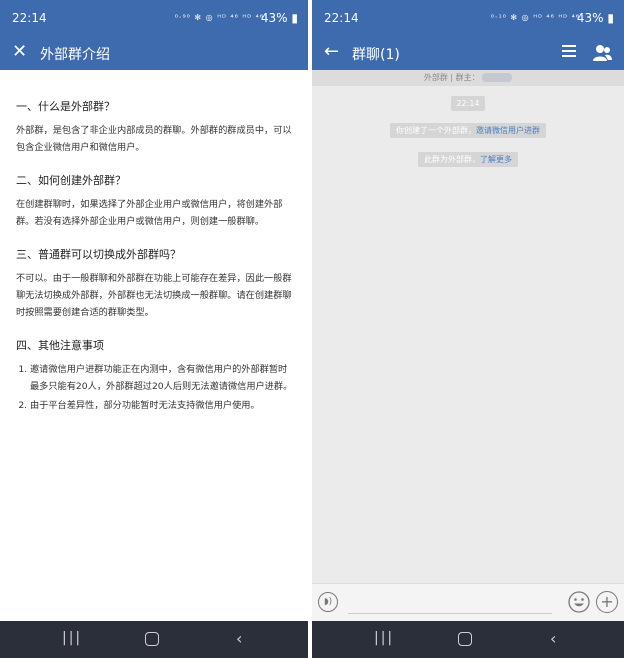 Image resolution: width=624 pixels, height=658 pixels. Describe the element at coordinates (450, 613) in the screenshot. I see `message-input` at that location.